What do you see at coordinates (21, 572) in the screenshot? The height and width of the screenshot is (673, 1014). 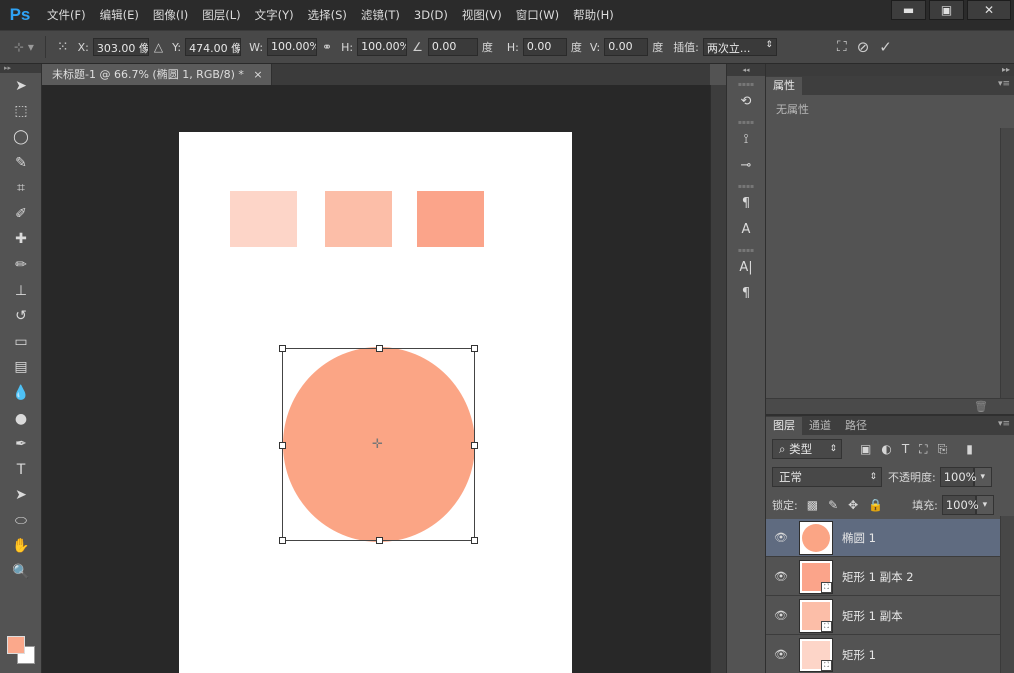 I see `zoom-tool-icon: 🔍` at bounding box center [21, 572].